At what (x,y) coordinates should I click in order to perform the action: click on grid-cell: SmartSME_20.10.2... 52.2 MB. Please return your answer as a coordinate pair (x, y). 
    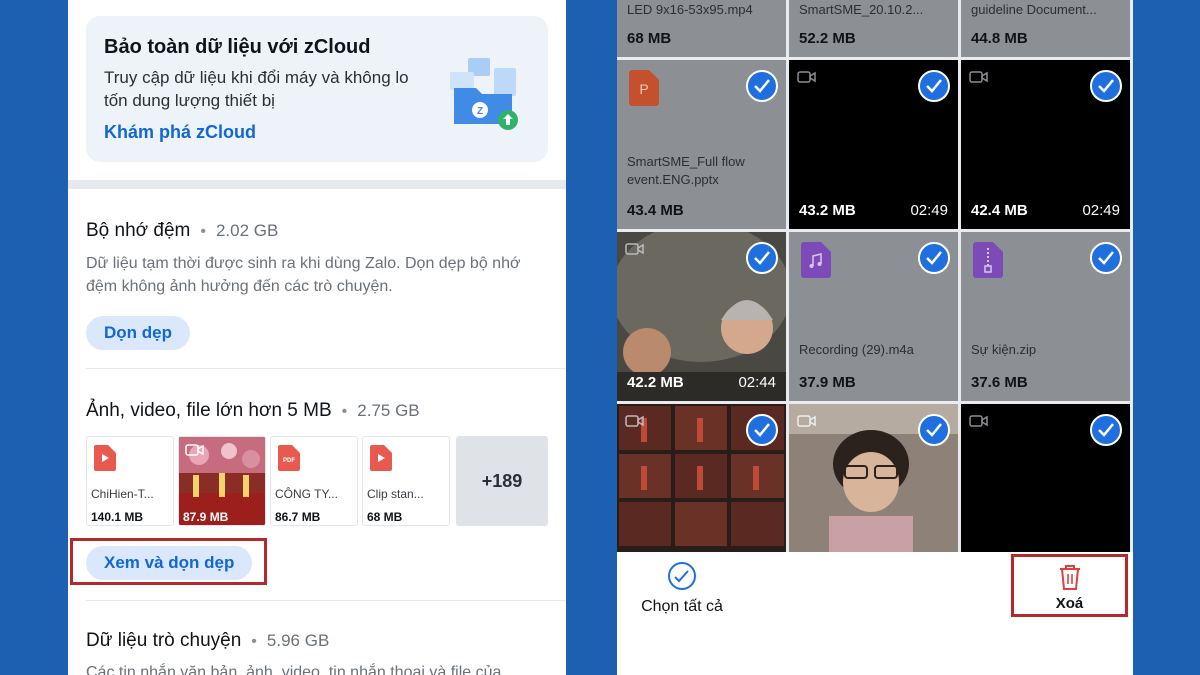
    Looking at the image, I should click on (873, 28).